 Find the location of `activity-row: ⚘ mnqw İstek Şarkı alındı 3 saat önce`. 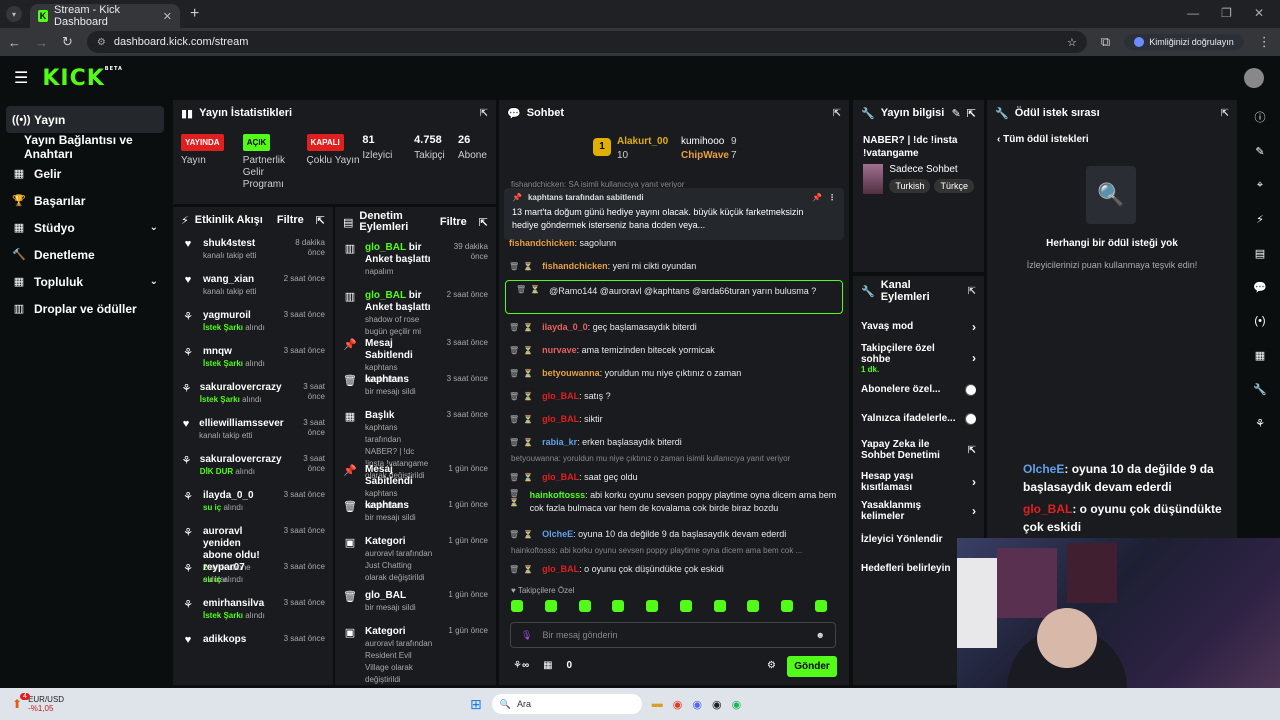

activity-row: ⚘ mnqw İstek Şarkı alındı 3 saat önce is located at coordinates (253, 359).